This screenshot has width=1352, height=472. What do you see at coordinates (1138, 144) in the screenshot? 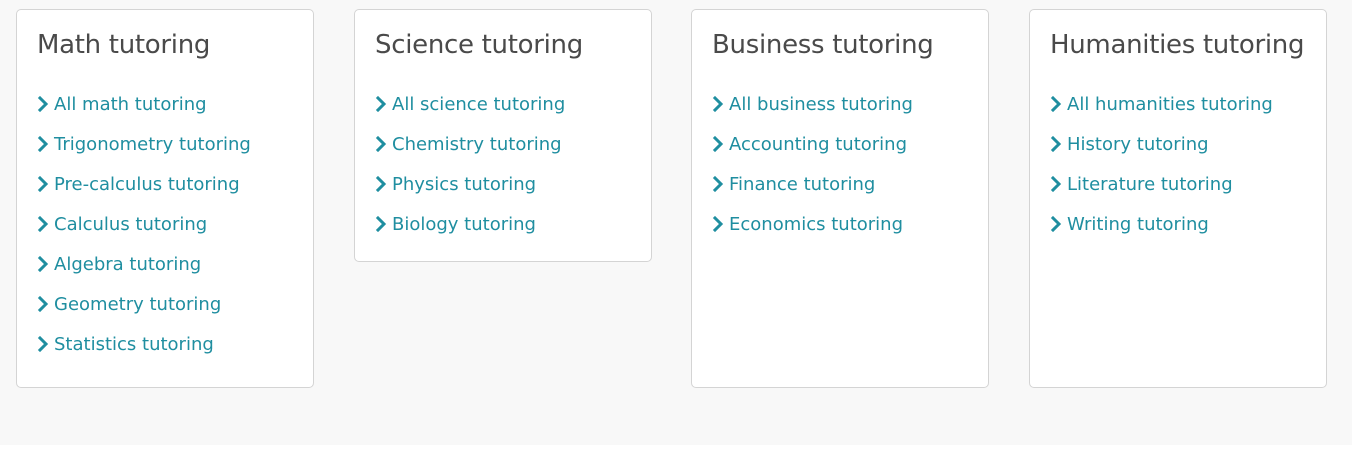
I see `link-label: History tutoring` at bounding box center [1138, 144].